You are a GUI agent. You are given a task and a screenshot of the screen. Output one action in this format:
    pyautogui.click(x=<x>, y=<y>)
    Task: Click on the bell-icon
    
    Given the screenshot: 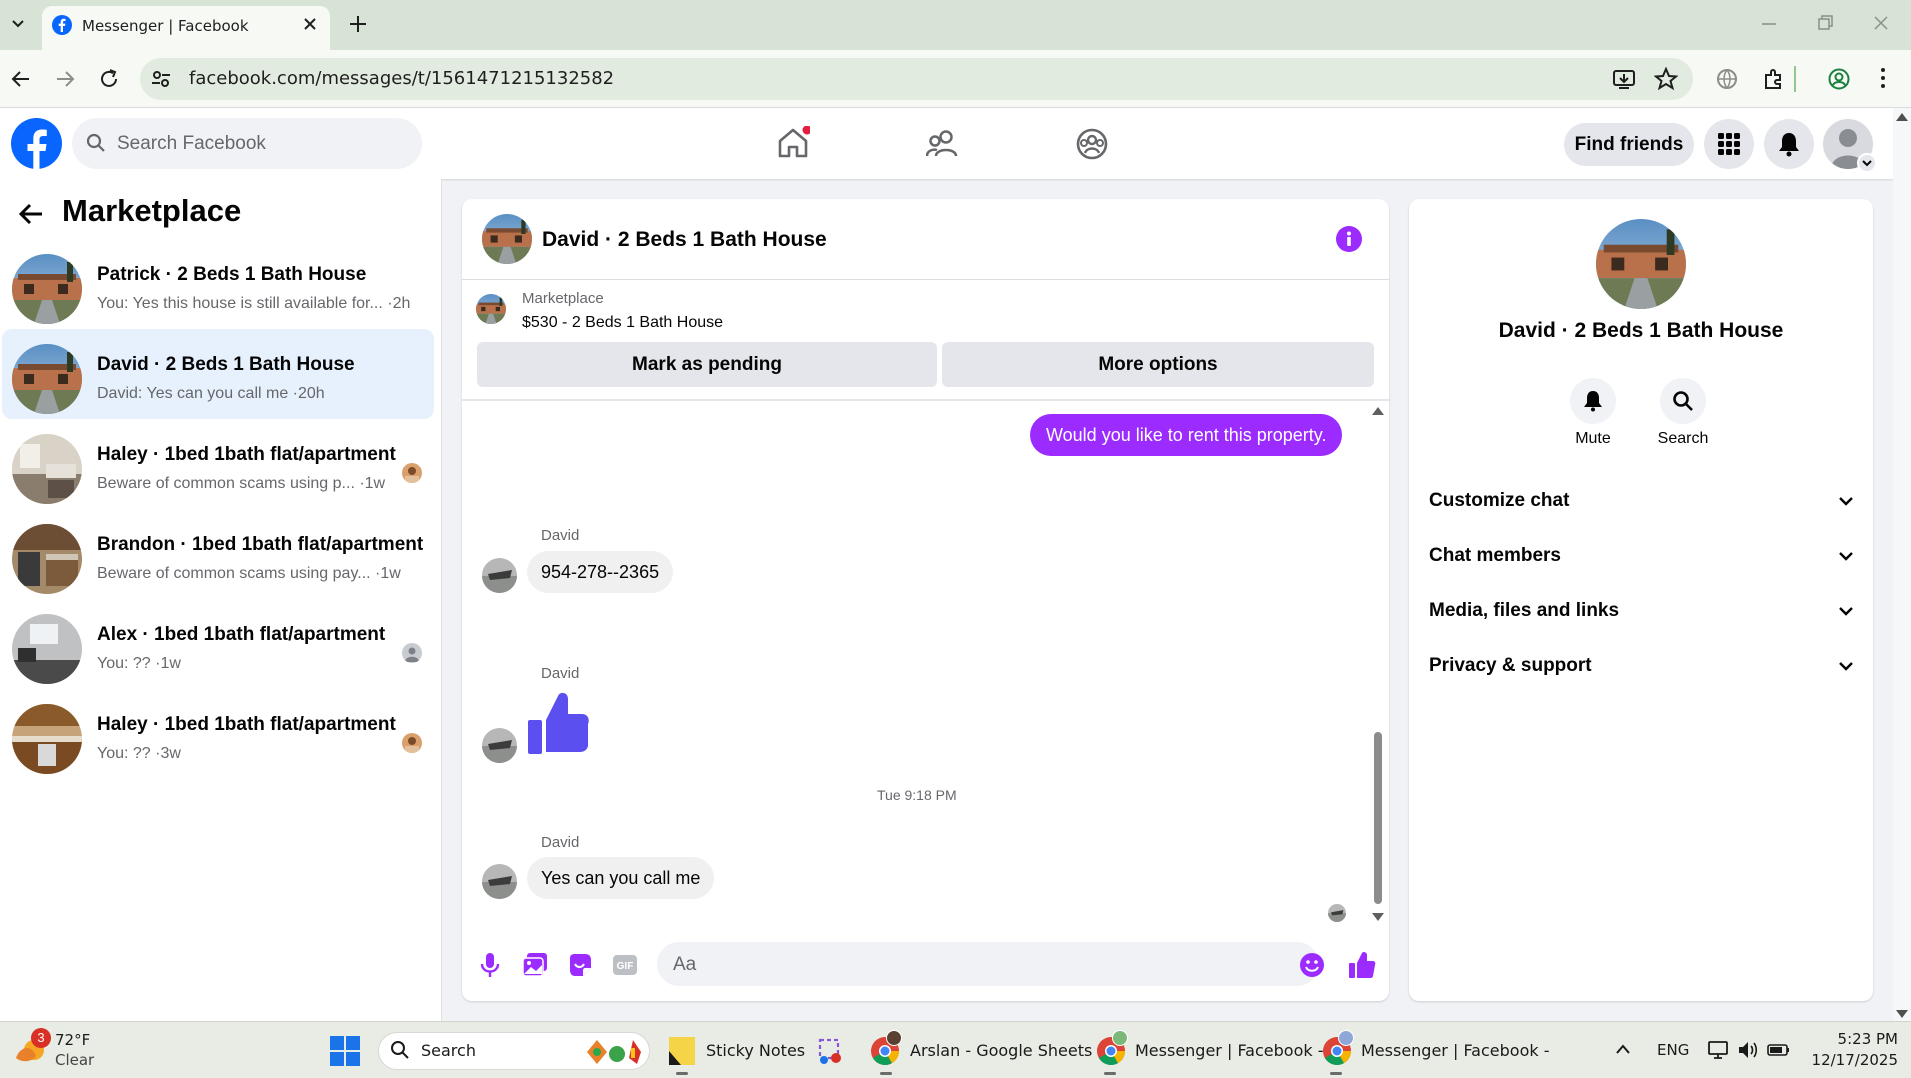 What is the action you would take?
    pyautogui.click(x=1593, y=401)
    